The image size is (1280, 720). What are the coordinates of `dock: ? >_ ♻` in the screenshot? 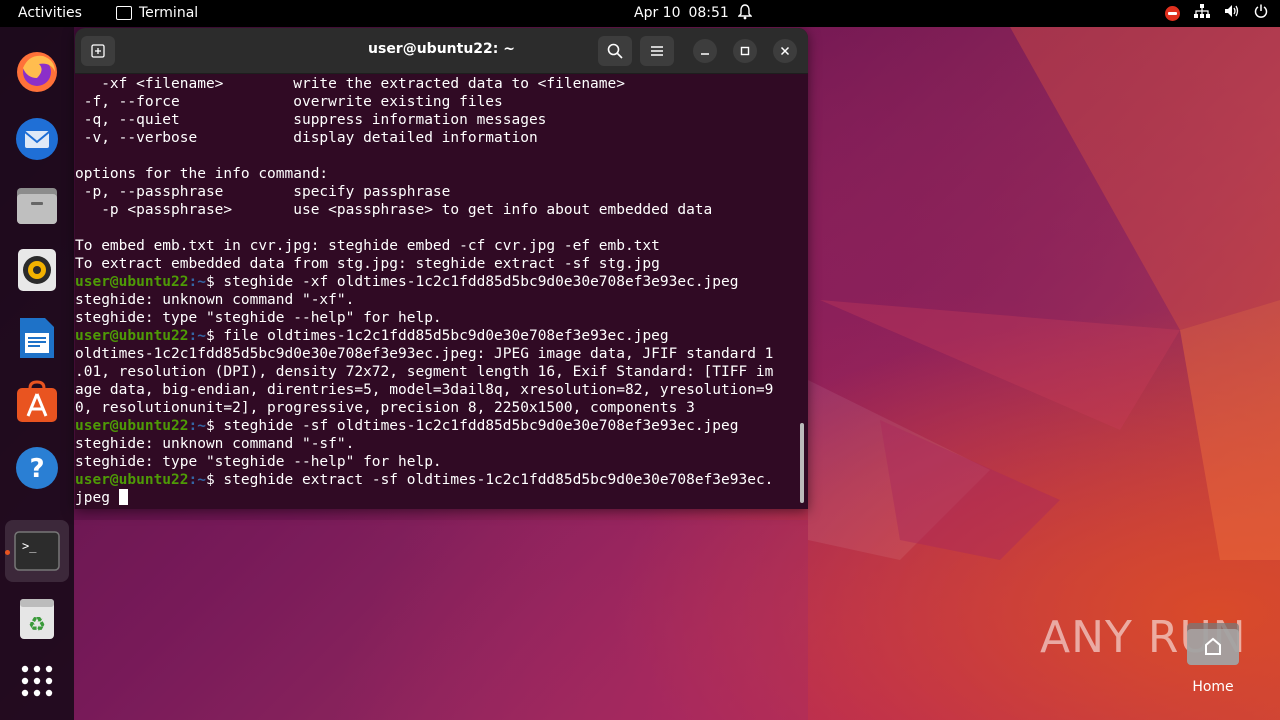 It's located at (37, 373).